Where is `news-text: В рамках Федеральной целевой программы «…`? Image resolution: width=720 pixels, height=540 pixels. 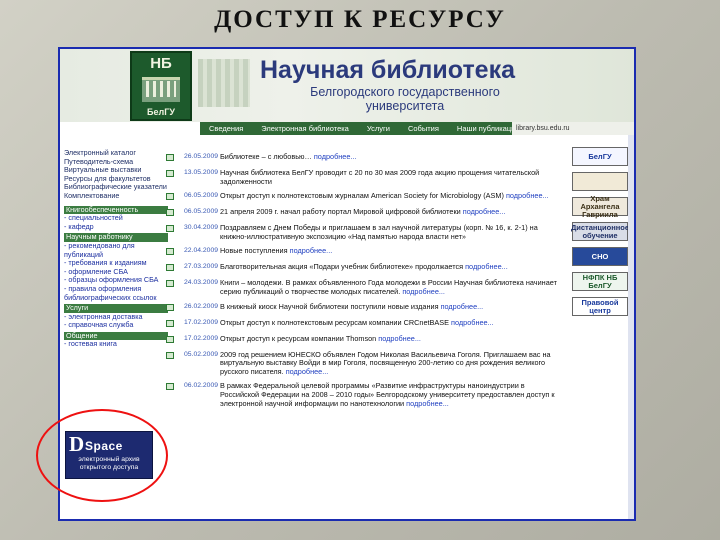 news-text: В рамках Федеральной целевой программы «… is located at coordinates (387, 394).